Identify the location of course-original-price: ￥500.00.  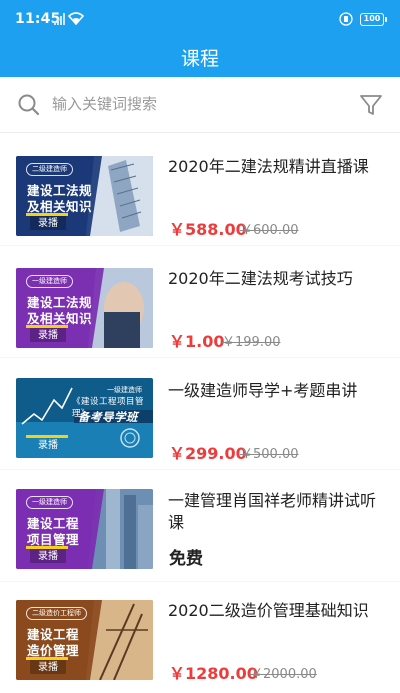
(269, 454).